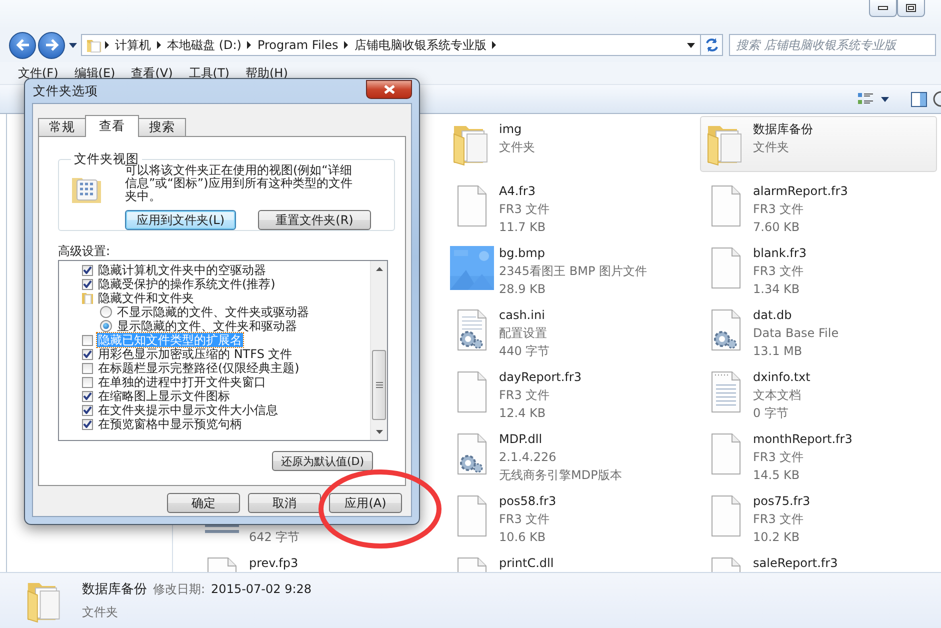 This screenshot has height=628, width=941. Describe the element at coordinates (100, 612) in the screenshot. I see `item-type: 文件夹` at that location.